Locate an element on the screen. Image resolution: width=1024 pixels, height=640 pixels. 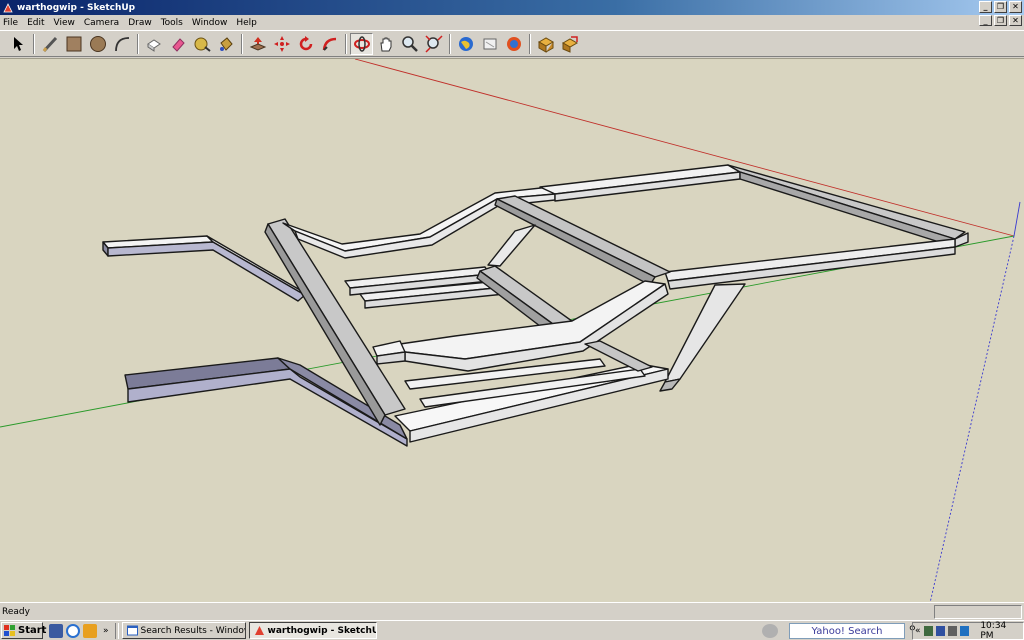
volume-icon is located at coordinates (952, 631).